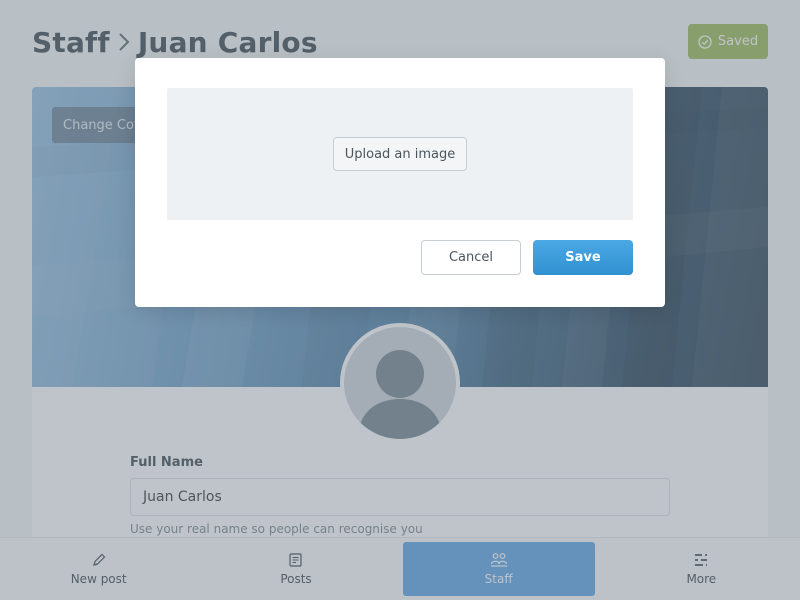 This screenshot has width=800, height=600. I want to click on save-button: Save, so click(583, 257).